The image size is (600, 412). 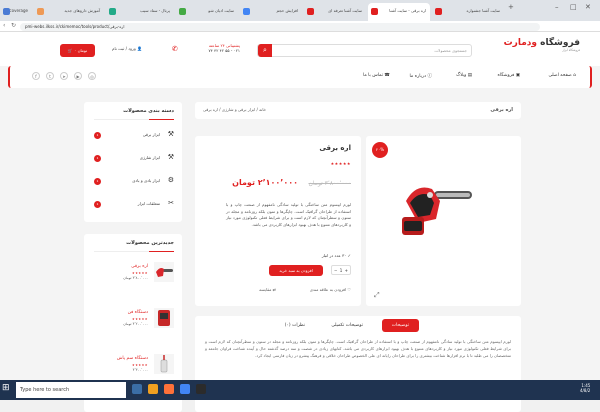 I want to click on support-block: ✆ پشتیبانی ۲۴ ساعته ۰۲۱ - ۵۵ ۴۲ ۴۲ ۷۴, so click(x=206, y=48).